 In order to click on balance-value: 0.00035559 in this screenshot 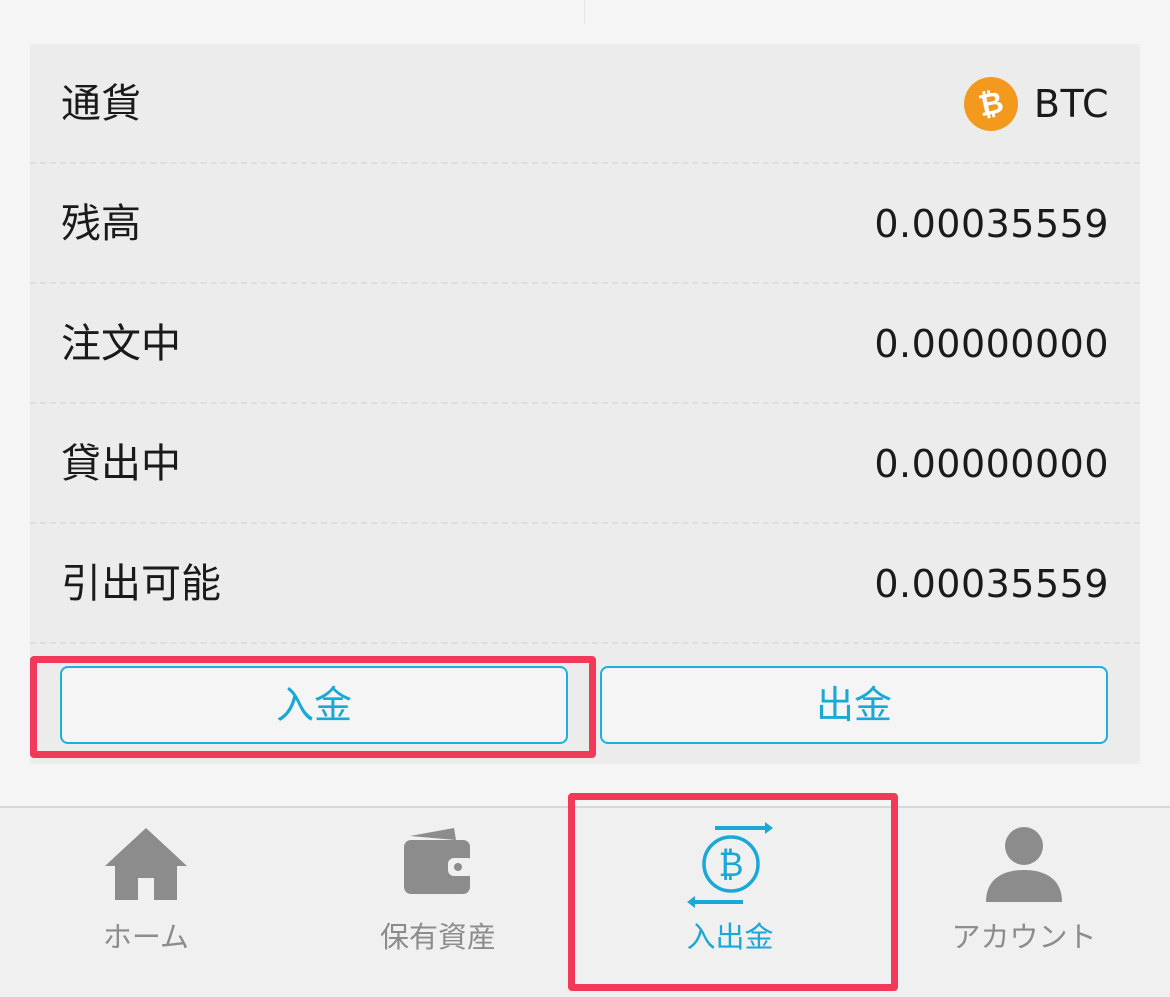, I will do `click(991, 224)`.